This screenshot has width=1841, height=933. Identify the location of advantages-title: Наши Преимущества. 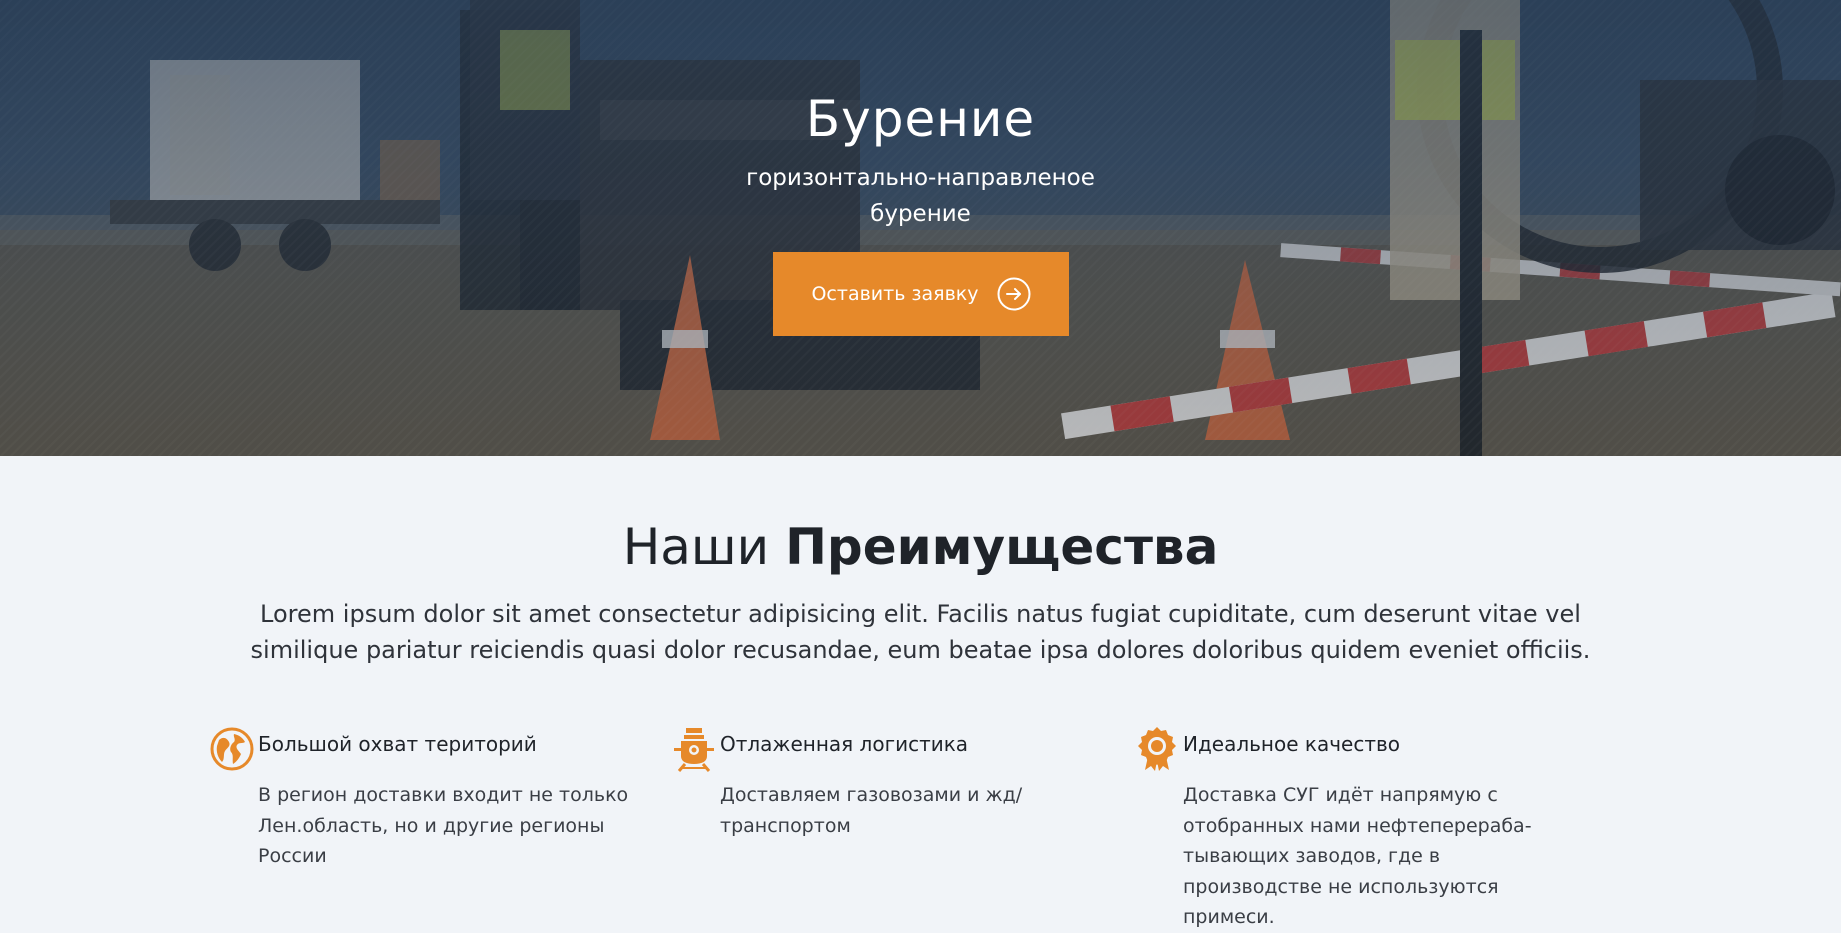
(920, 547).